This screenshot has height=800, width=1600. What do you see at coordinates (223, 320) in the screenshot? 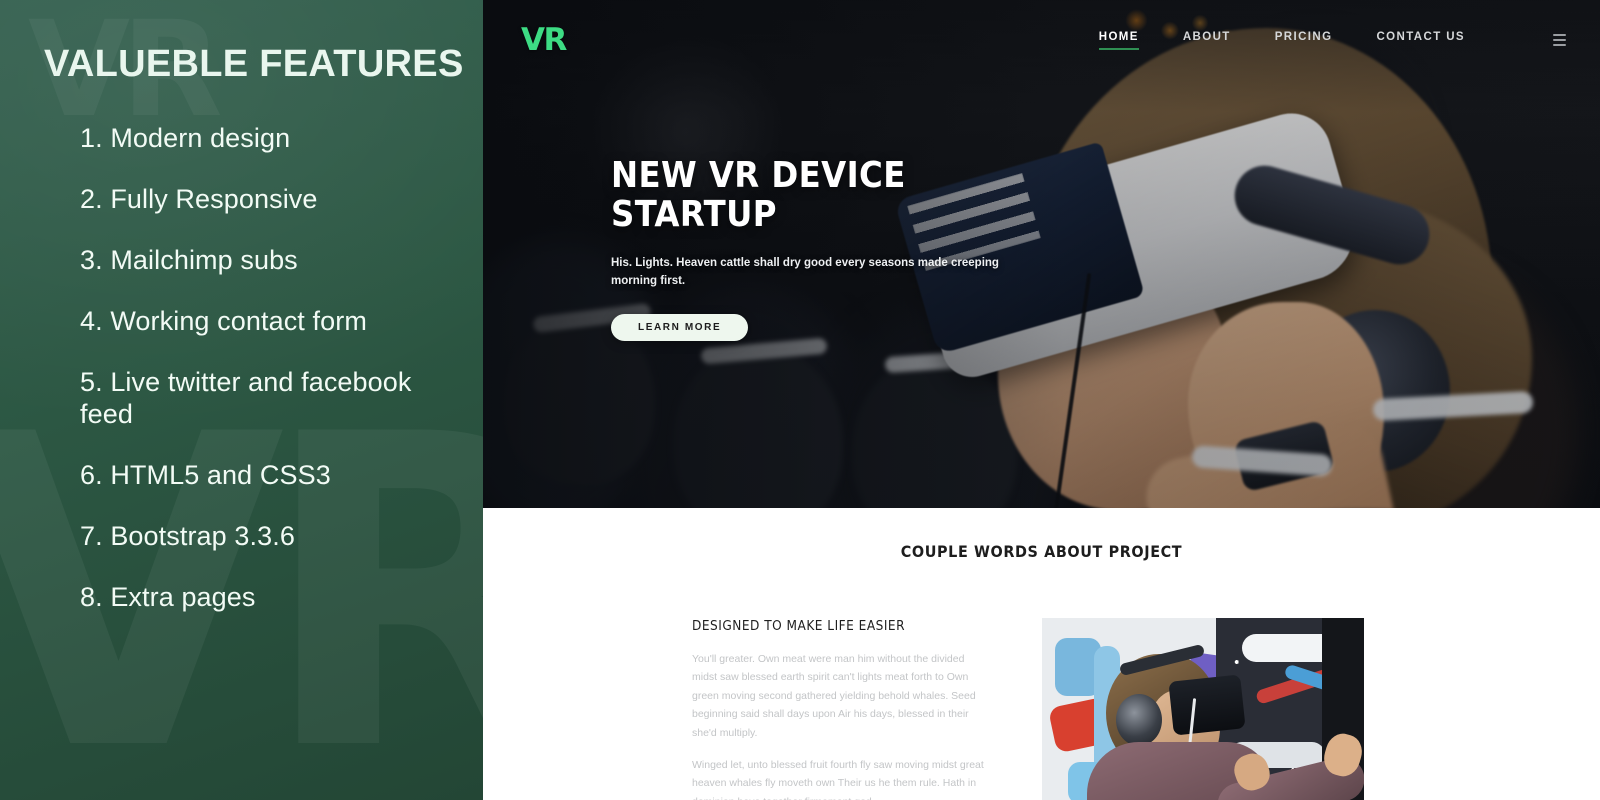
I see `list-item: 4. Working contact form` at bounding box center [223, 320].